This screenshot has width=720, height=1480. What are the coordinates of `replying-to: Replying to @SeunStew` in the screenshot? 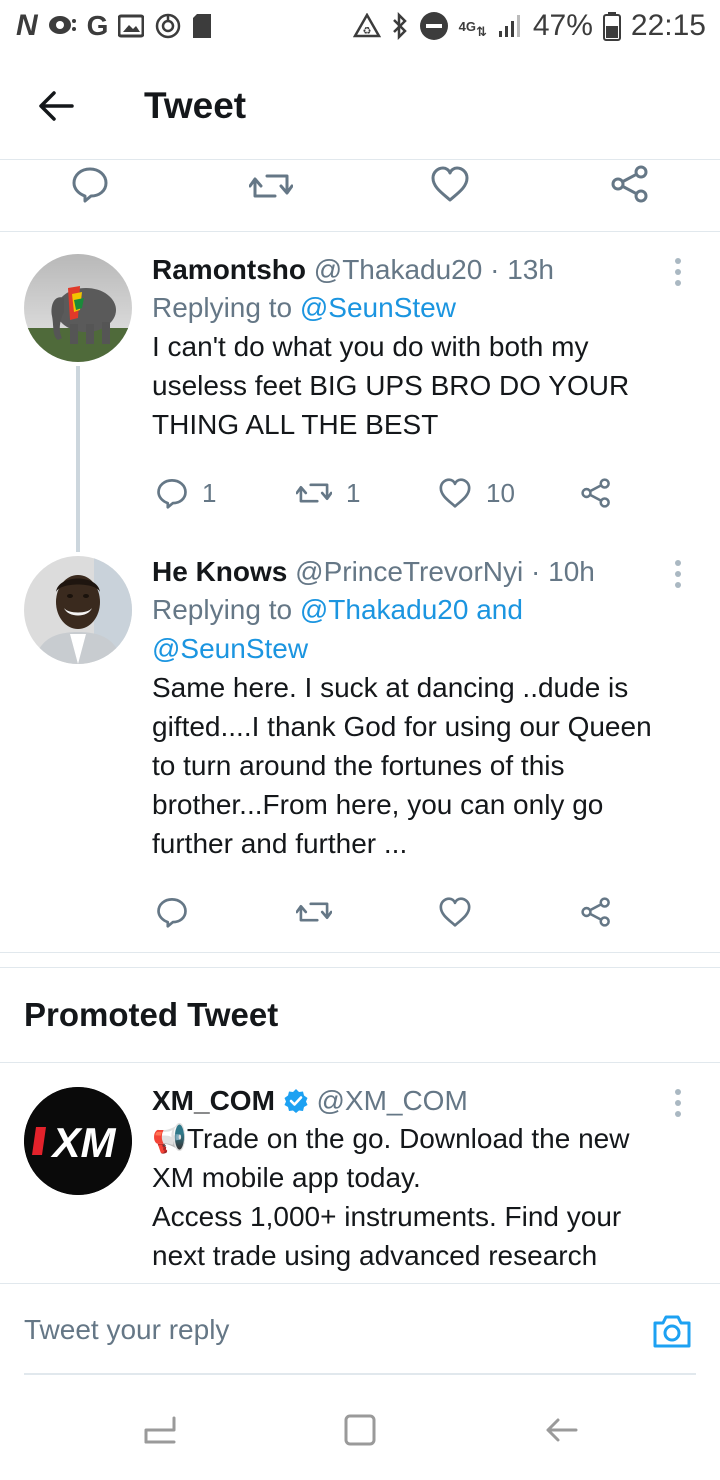 It's located at (424, 307).